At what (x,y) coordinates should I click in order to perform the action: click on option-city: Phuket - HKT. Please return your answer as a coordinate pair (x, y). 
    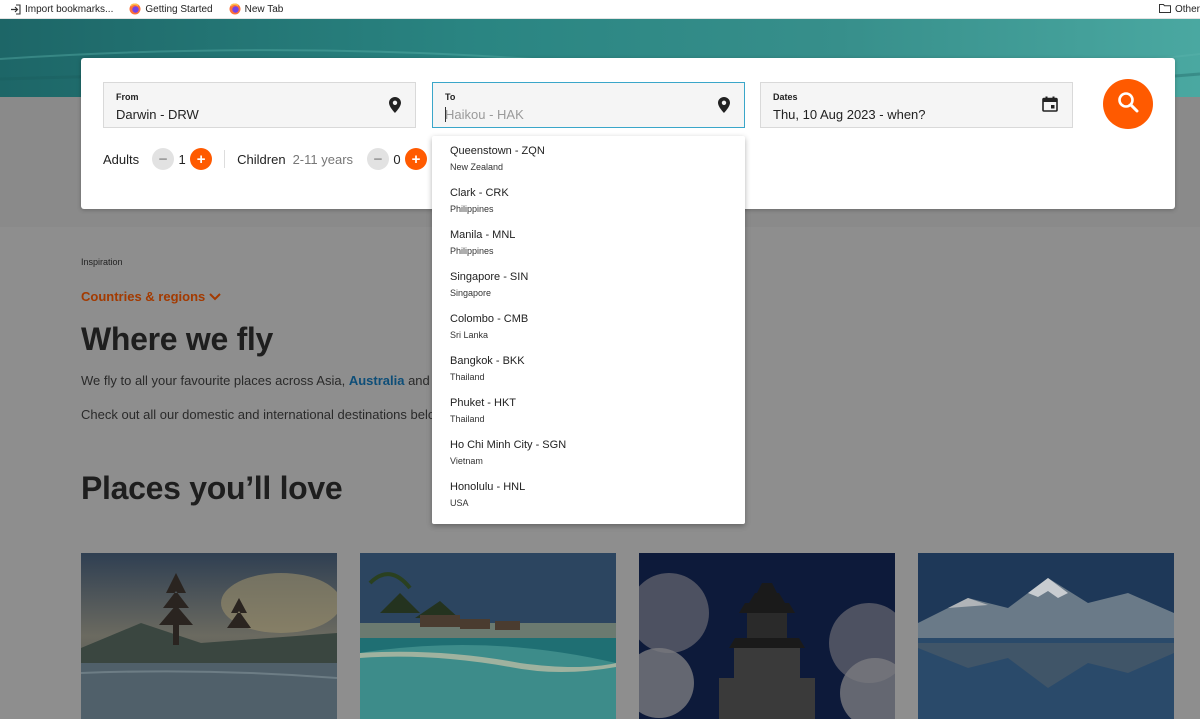
    Looking at the image, I should click on (483, 403).